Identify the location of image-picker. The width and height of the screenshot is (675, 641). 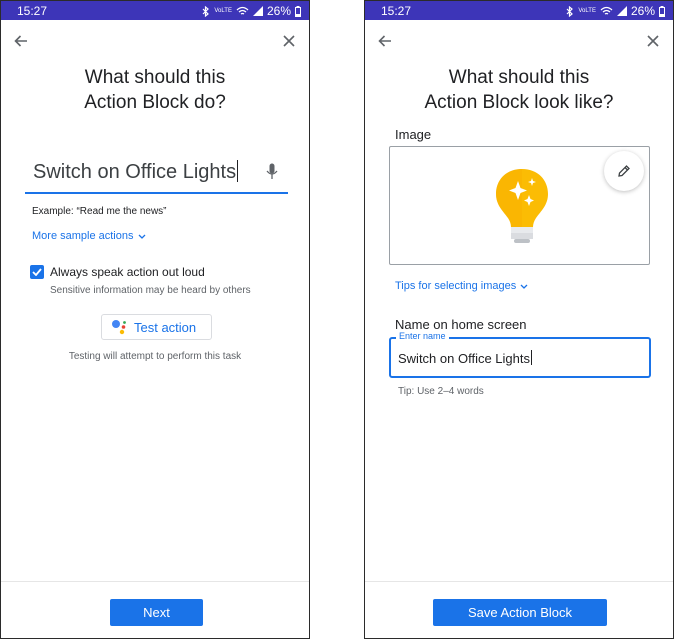
(519, 205).